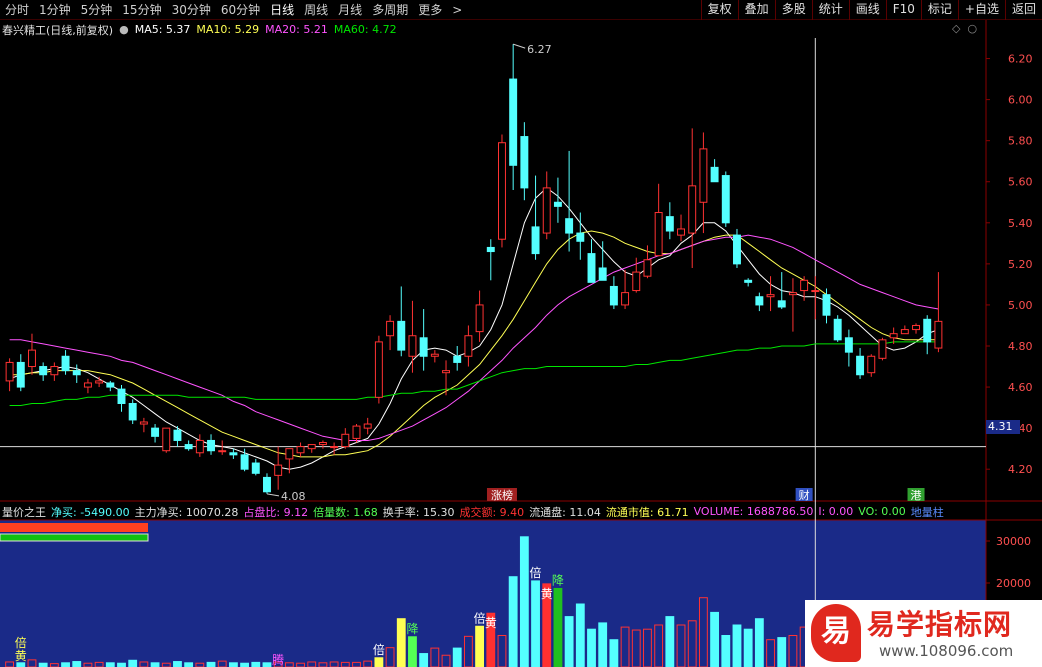  What do you see at coordinates (916, 495) in the screenshot?
I see `event-marker: 港` at bounding box center [916, 495].